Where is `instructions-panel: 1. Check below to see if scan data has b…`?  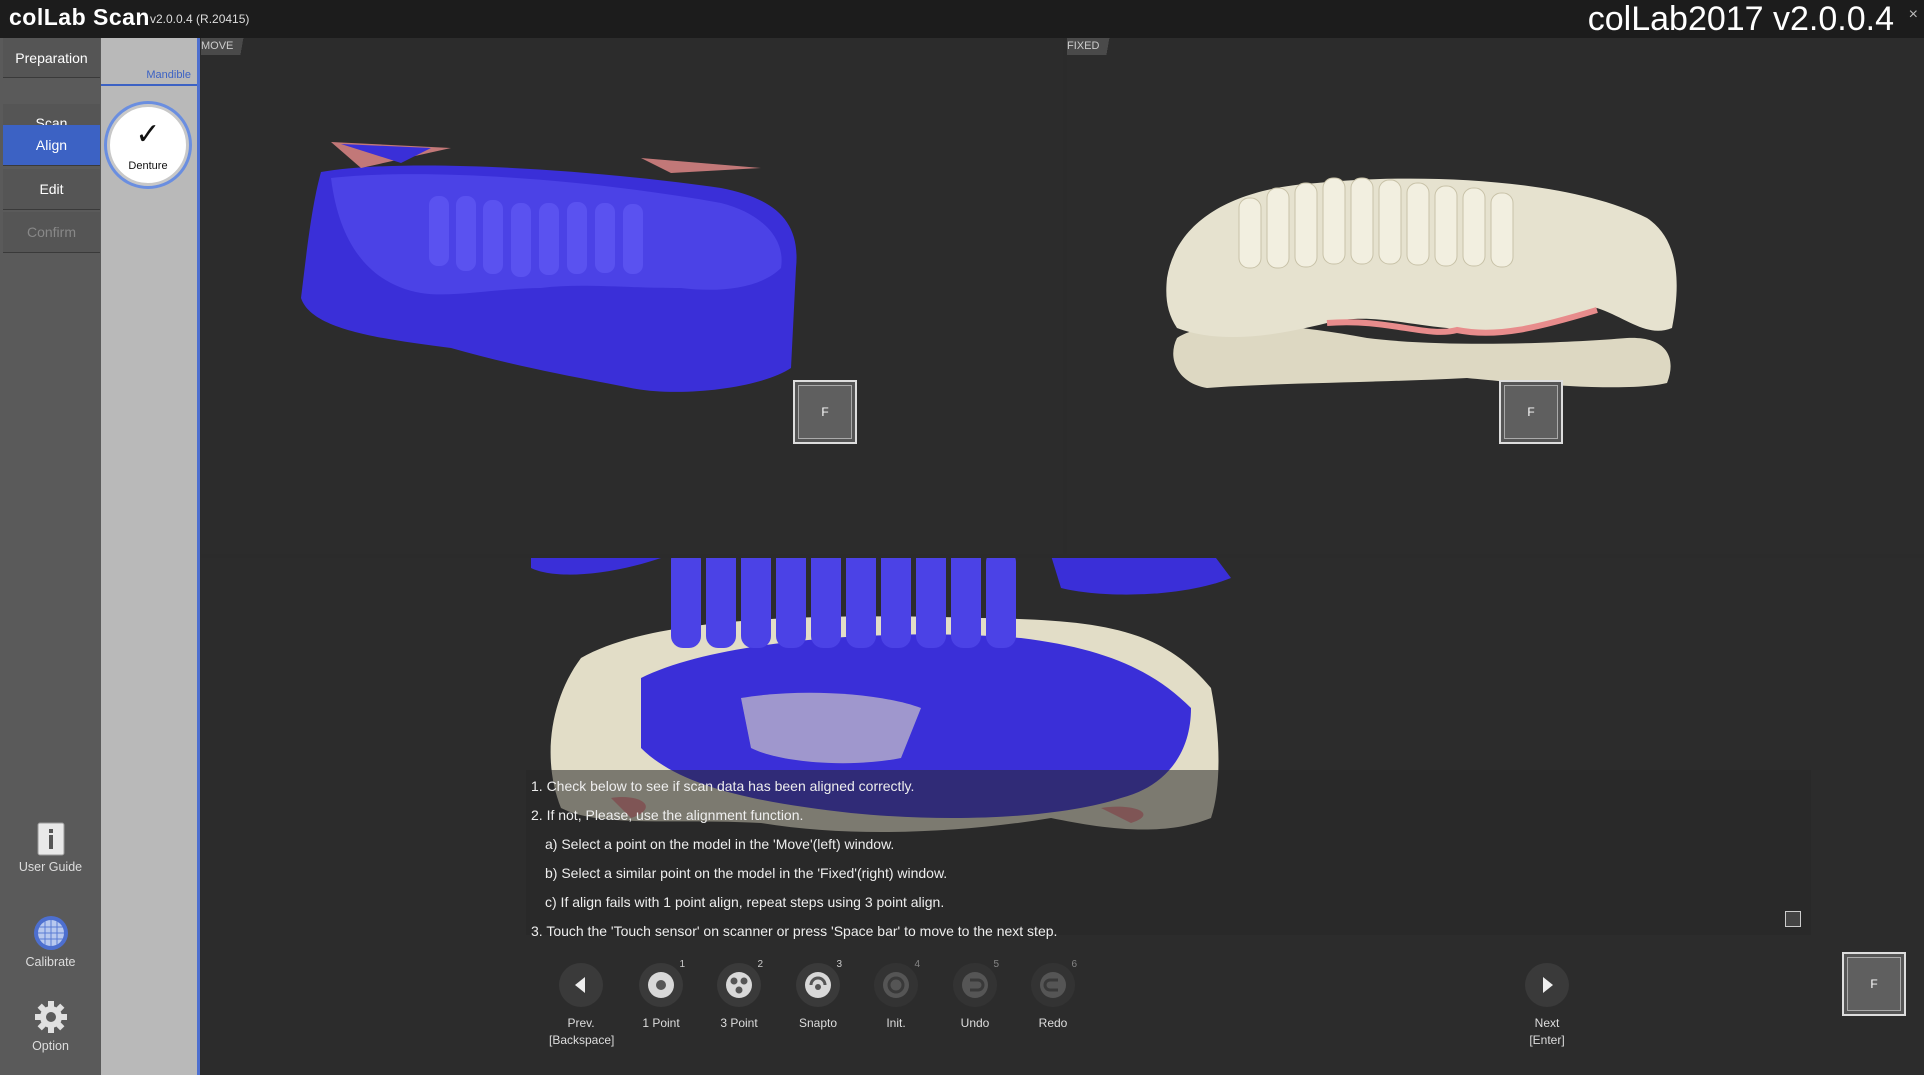 instructions-panel: 1. Check below to see if scan data has b… is located at coordinates (1168, 854).